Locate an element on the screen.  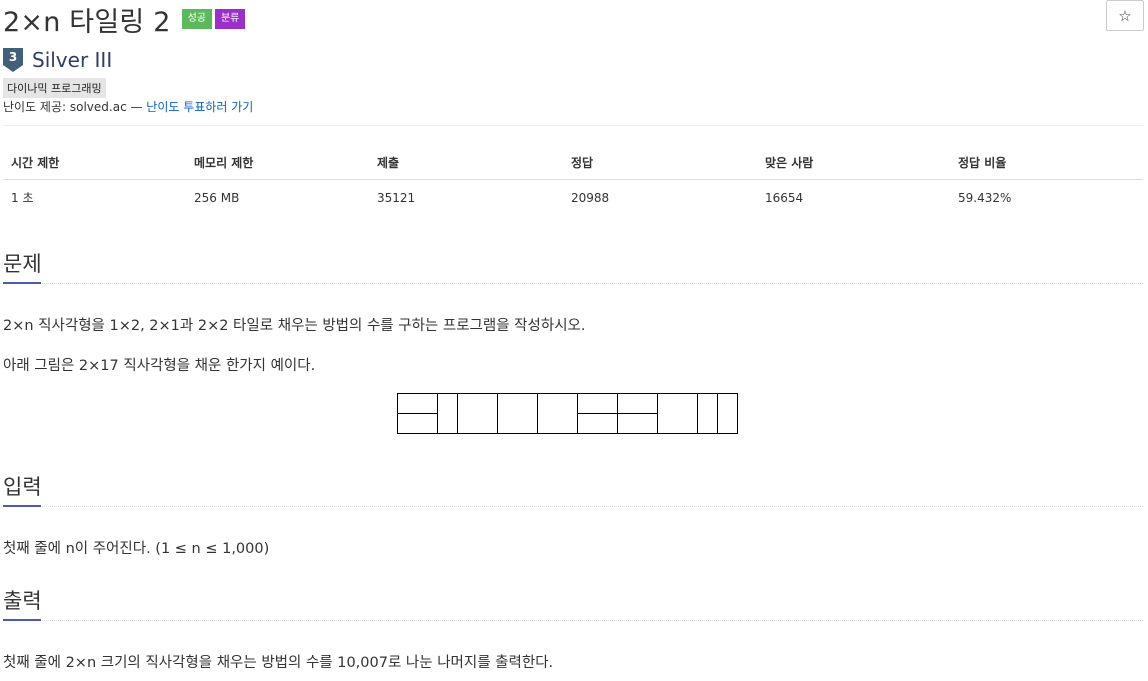
problem-heading: 문제 is located at coordinates (22, 264).